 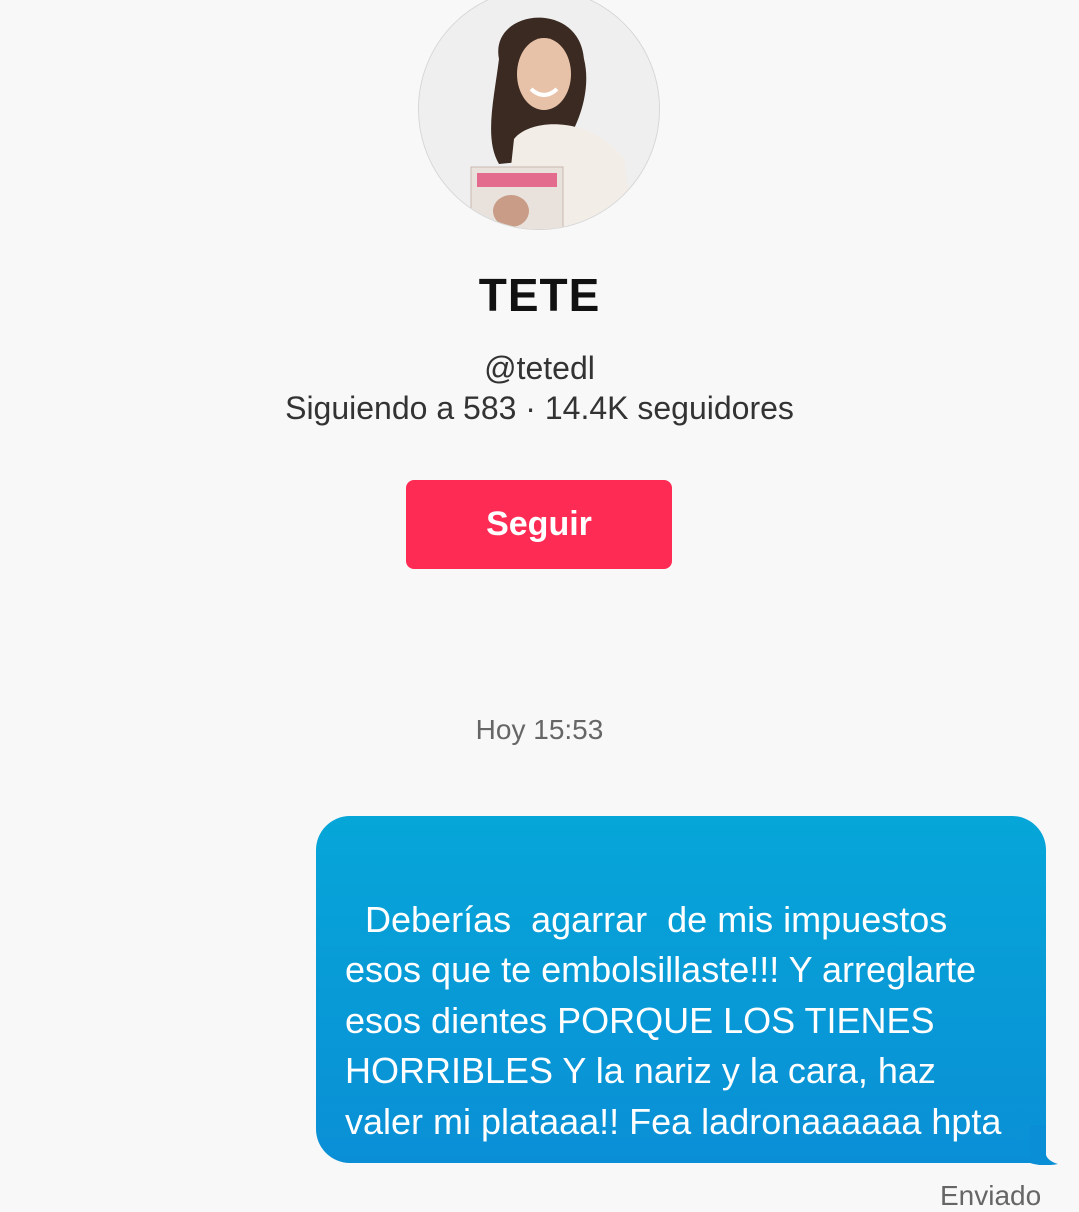 What do you see at coordinates (539, 295) in the screenshot?
I see `profile-name: TETE` at bounding box center [539, 295].